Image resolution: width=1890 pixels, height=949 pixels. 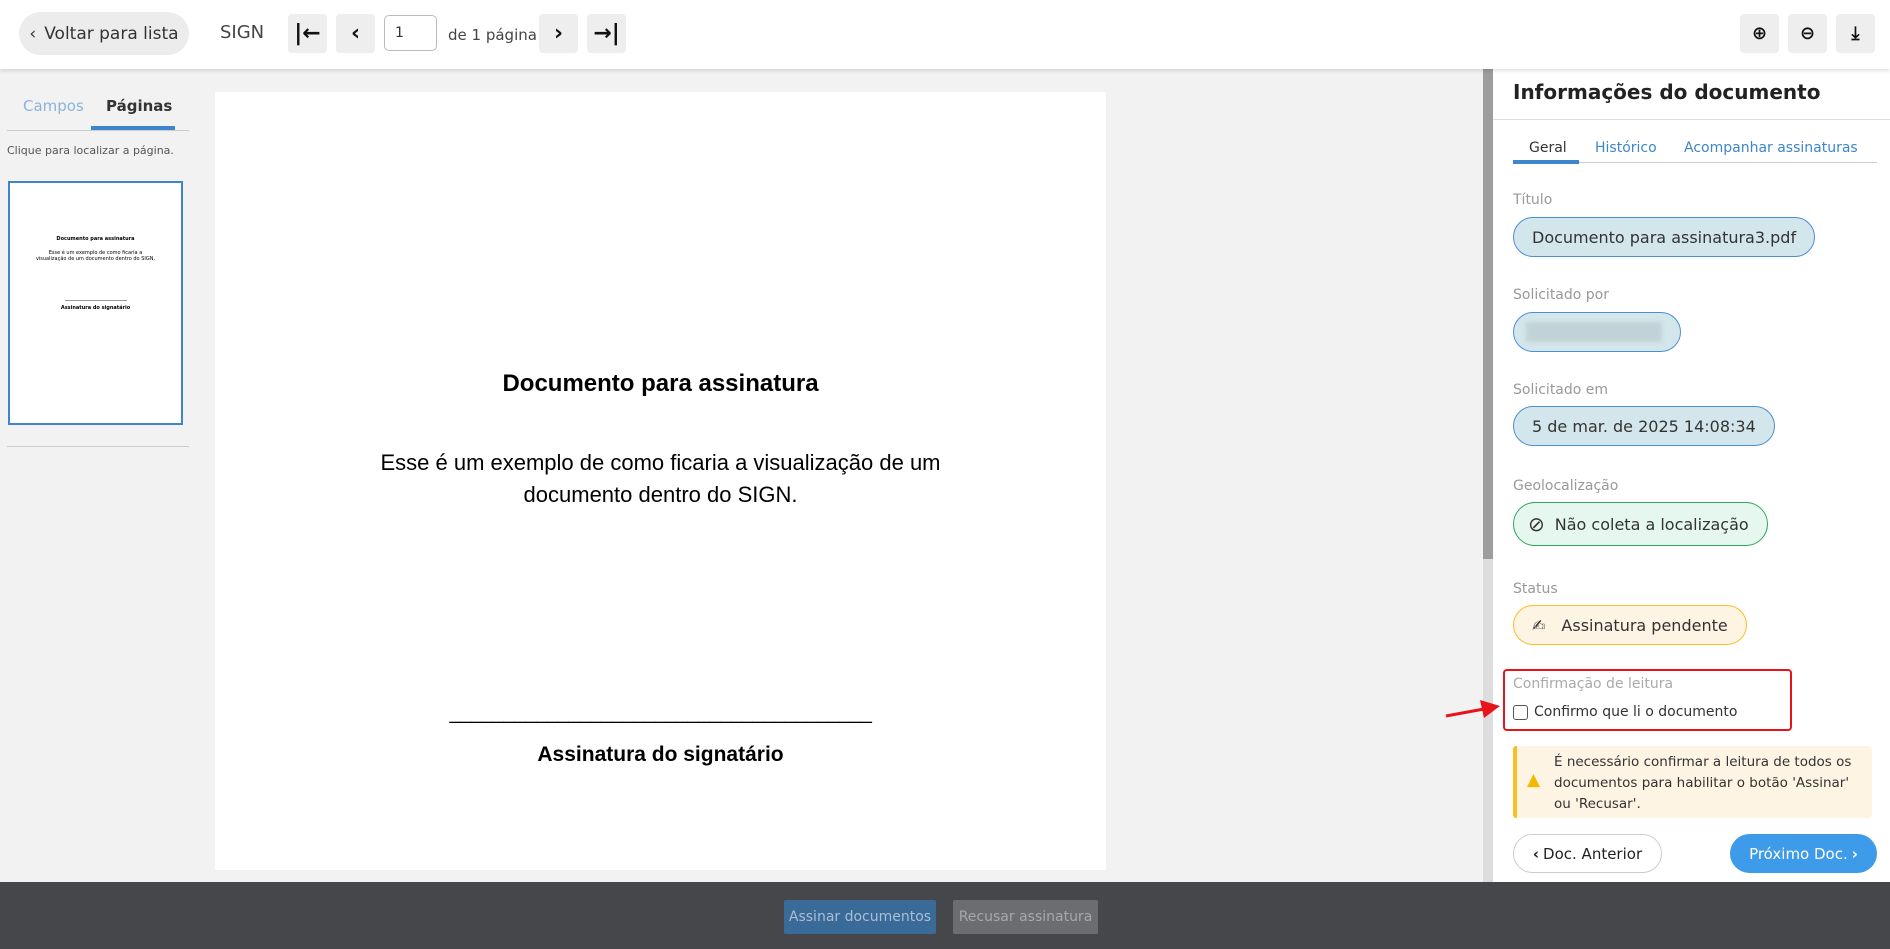 I want to click on last-page-icon: →|, so click(x=606, y=33).